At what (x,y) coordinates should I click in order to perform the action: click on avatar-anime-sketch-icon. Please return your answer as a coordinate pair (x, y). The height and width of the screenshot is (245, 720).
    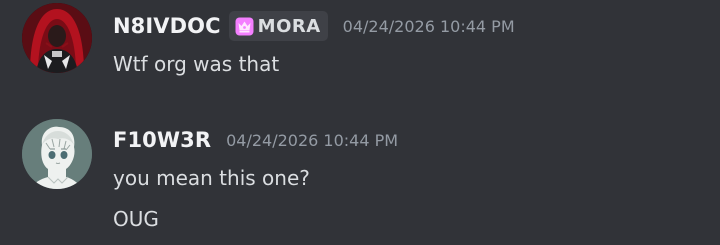
    Looking at the image, I should click on (57, 154).